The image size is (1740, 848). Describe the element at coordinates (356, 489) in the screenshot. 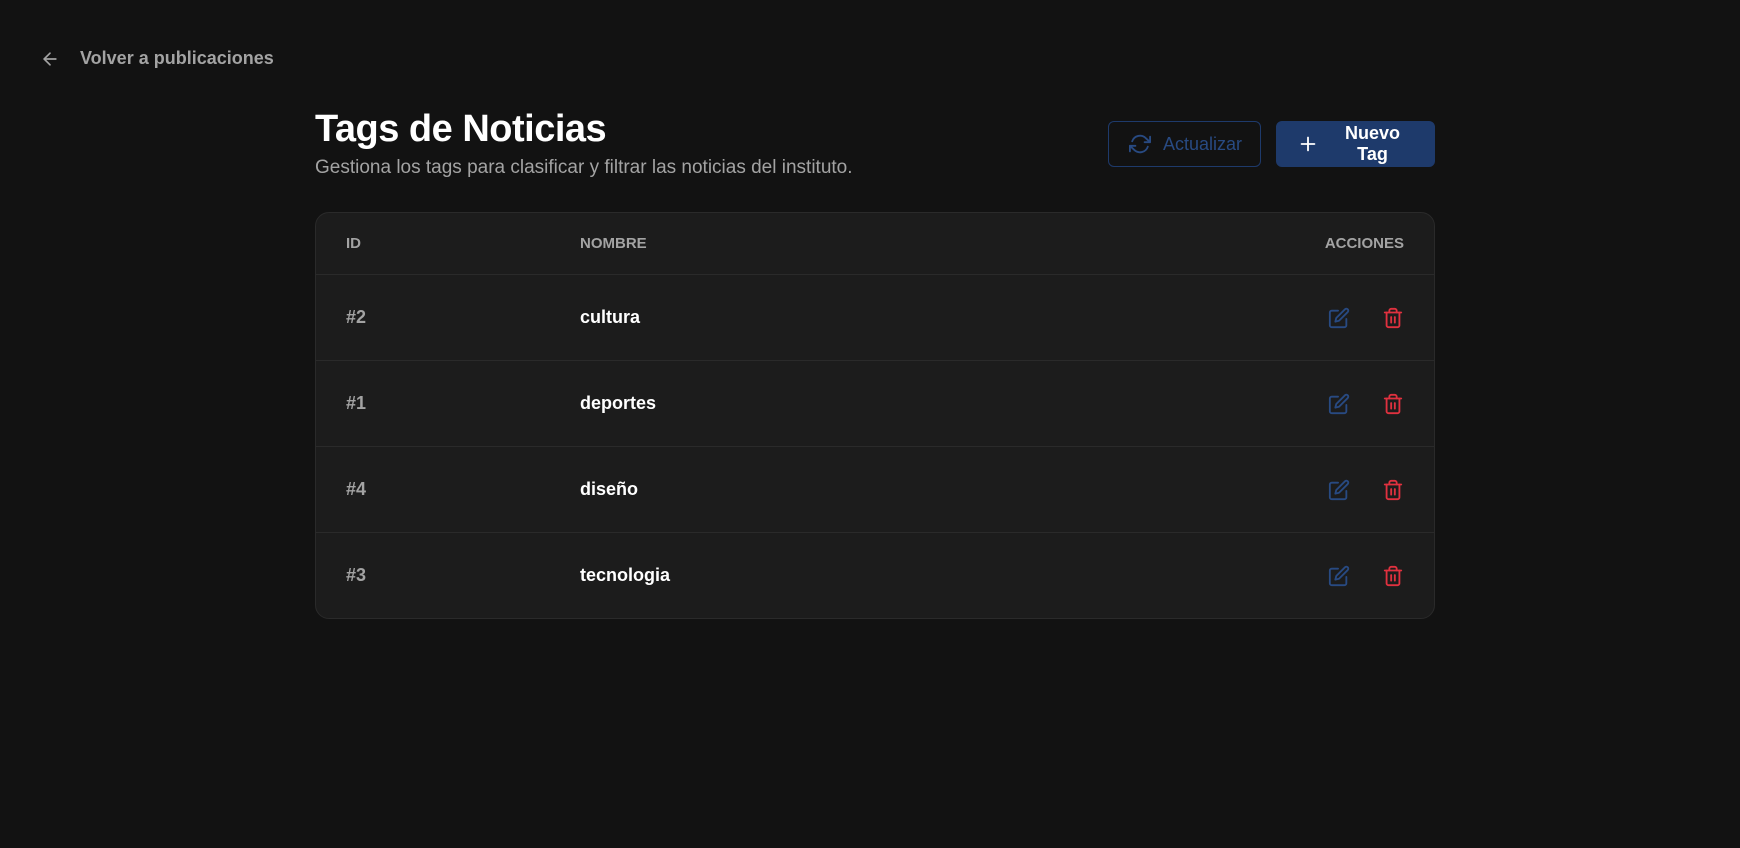

I see `tag-id: #4` at that location.